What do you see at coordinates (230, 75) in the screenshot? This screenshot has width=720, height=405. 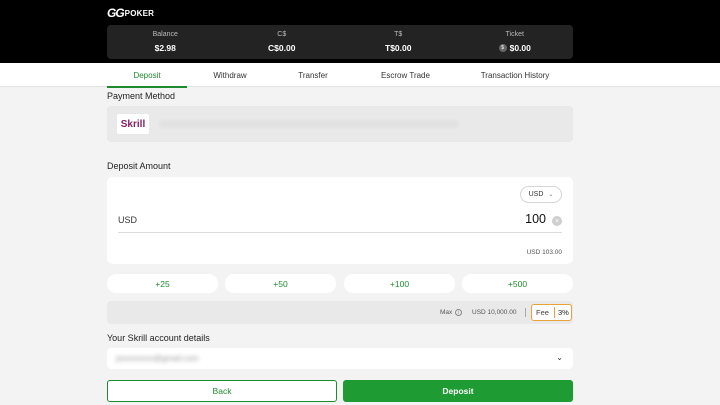 I see `tab-withdraw: Withdraw` at bounding box center [230, 75].